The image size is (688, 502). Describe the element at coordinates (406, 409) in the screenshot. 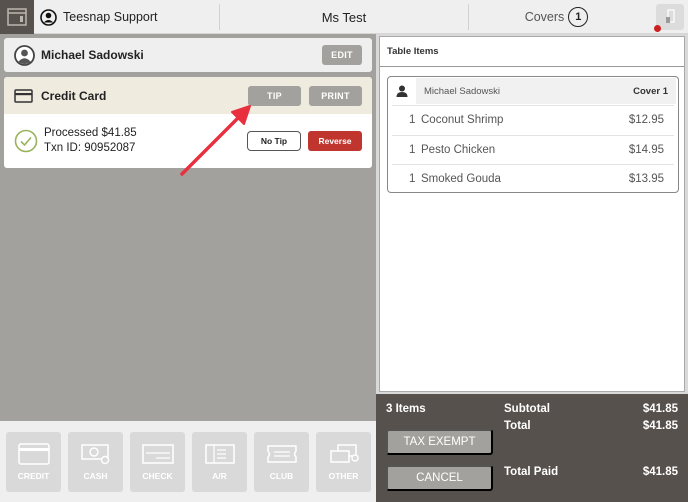

I see `items-count: 3 Items` at that location.